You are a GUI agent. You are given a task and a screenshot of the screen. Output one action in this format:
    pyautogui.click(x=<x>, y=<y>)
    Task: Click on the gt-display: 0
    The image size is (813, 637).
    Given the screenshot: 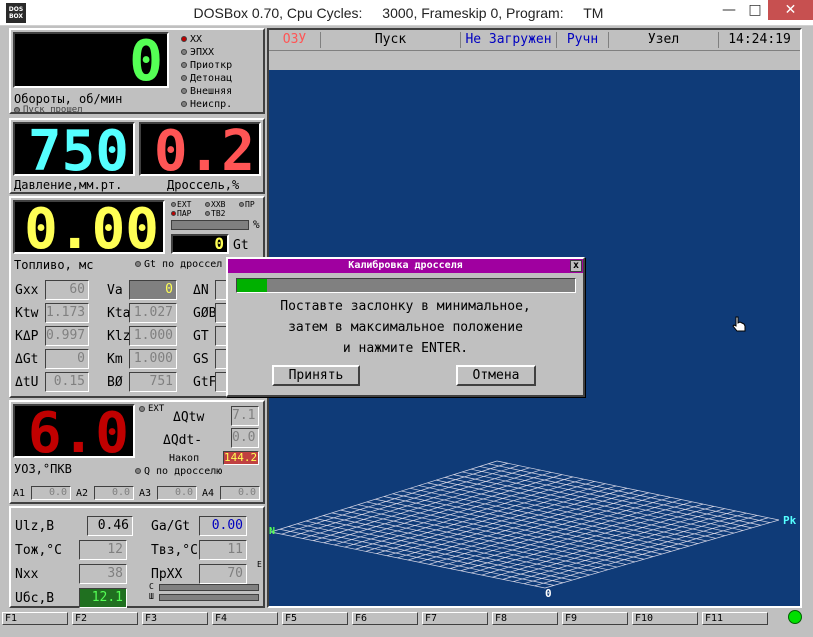 What is the action you would take?
    pyautogui.click(x=200, y=244)
    